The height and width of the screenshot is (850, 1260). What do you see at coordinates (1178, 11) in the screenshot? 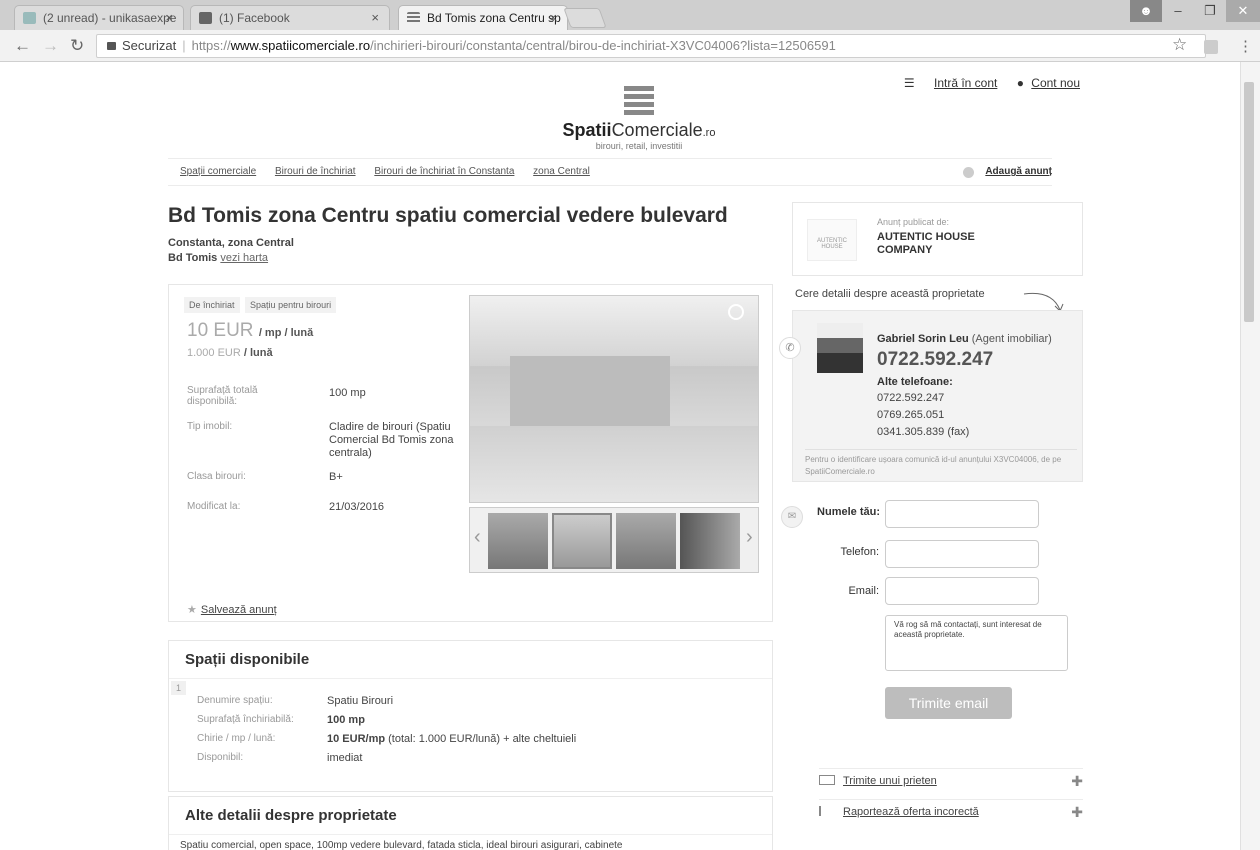
I see `minimize-button: –` at bounding box center [1178, 11].